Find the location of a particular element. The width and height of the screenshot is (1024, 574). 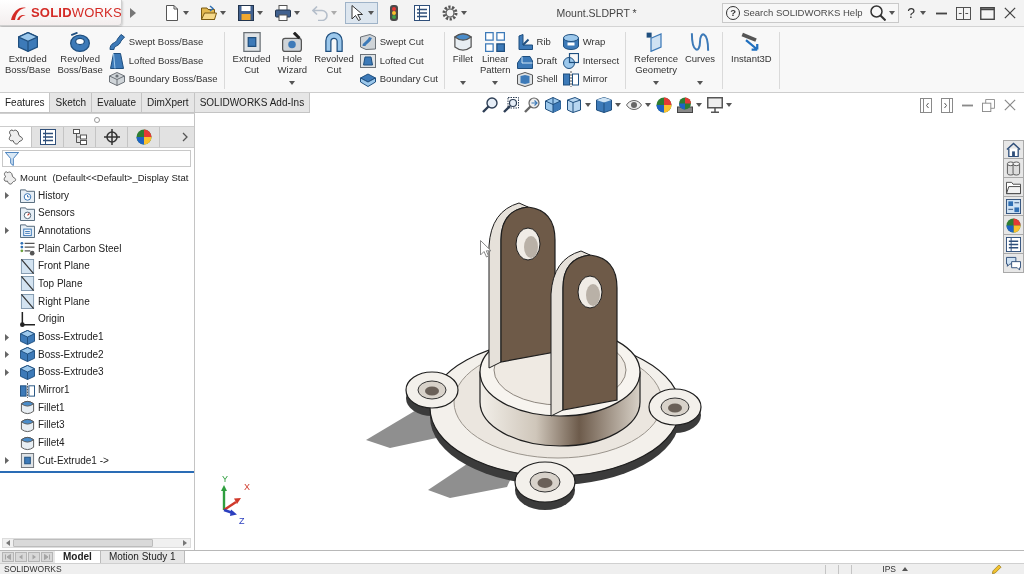

scroll-right-icon is located at coordinates (185, 543).